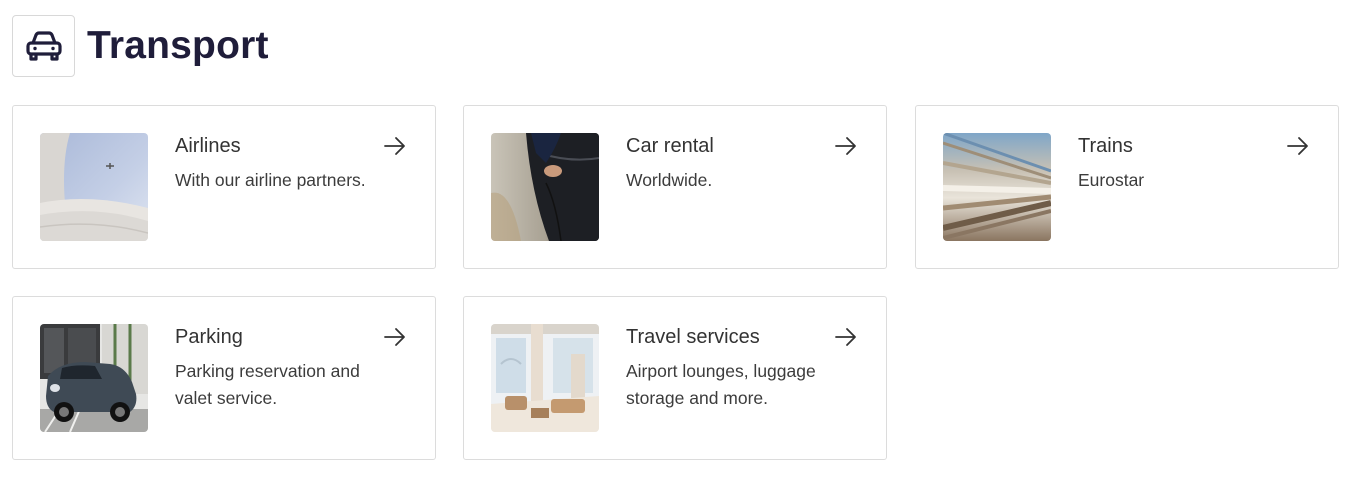 The width and height of the screenshot is (1356, 501). I want to click on train-motion-photo, so click(997, 187).